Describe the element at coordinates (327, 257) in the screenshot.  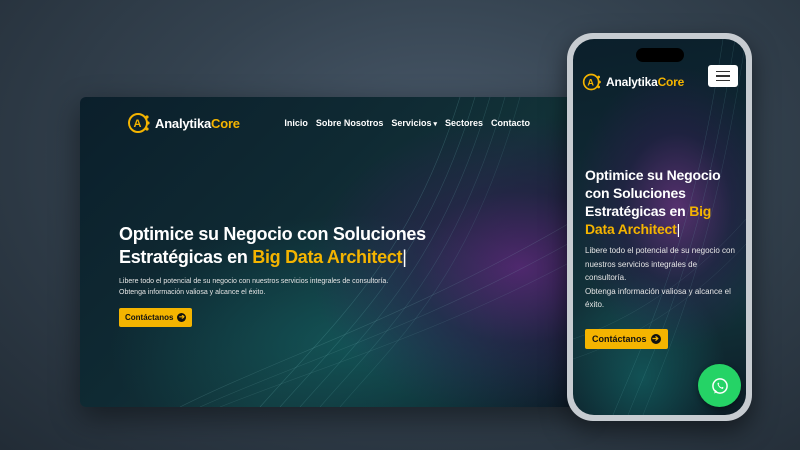
I see `hero-title-highlight: Big Data Architect` at that location.